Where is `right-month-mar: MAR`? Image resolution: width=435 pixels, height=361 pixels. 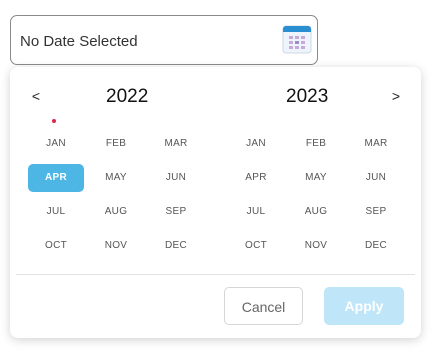
right-month-mar: MAR is located at coordinates (376, 144).